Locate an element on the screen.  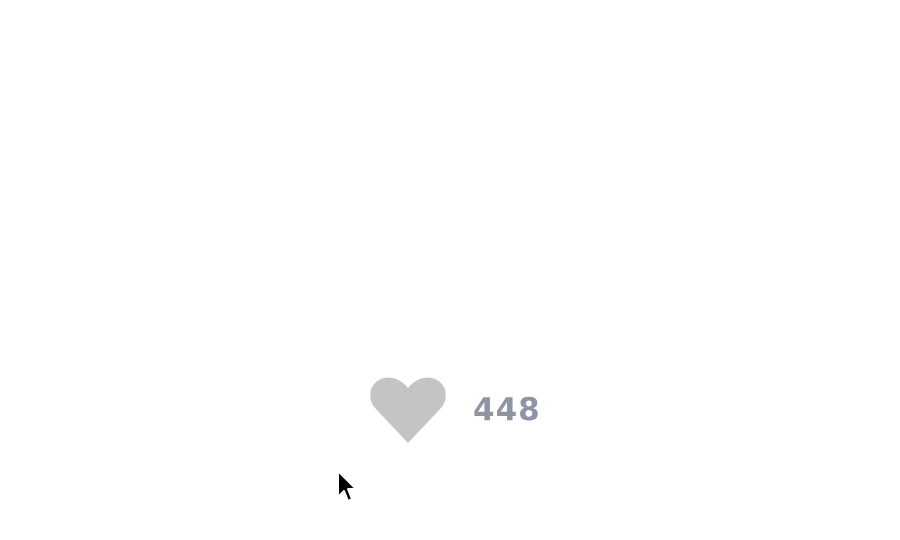
like-widget: 448 is located at coordinates (455, 410).